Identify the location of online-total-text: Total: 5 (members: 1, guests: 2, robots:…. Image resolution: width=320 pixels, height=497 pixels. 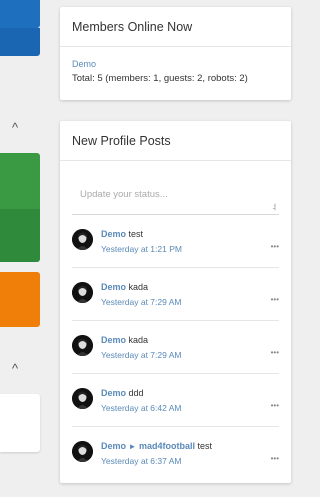
(160, 78).